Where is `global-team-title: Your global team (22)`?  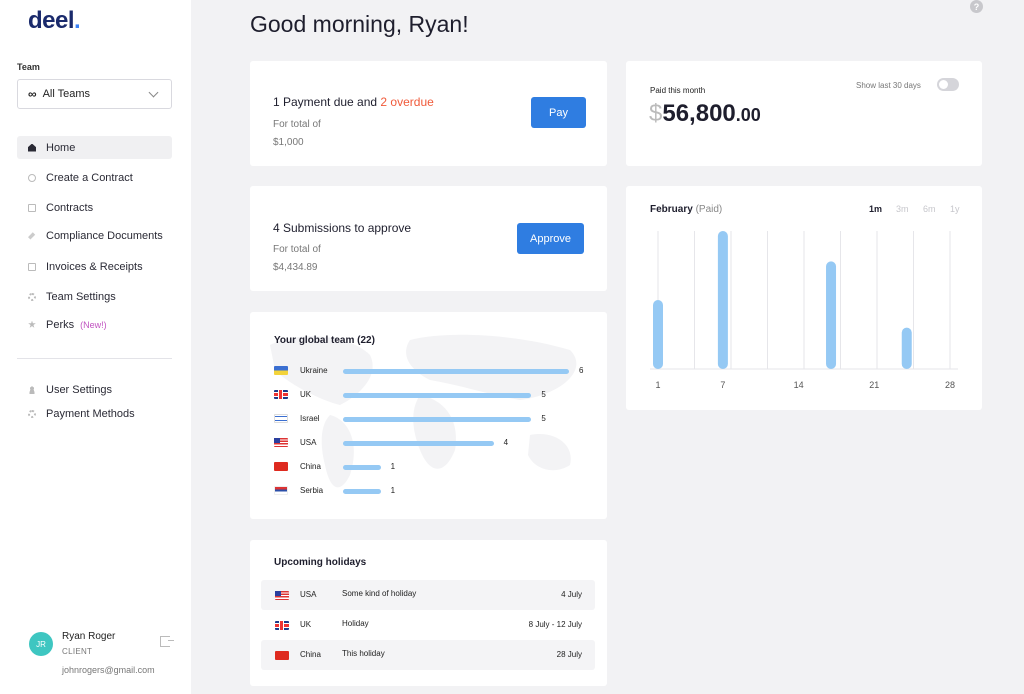
global-team-title: Your global team (22) is located at coordinates (324, 340).